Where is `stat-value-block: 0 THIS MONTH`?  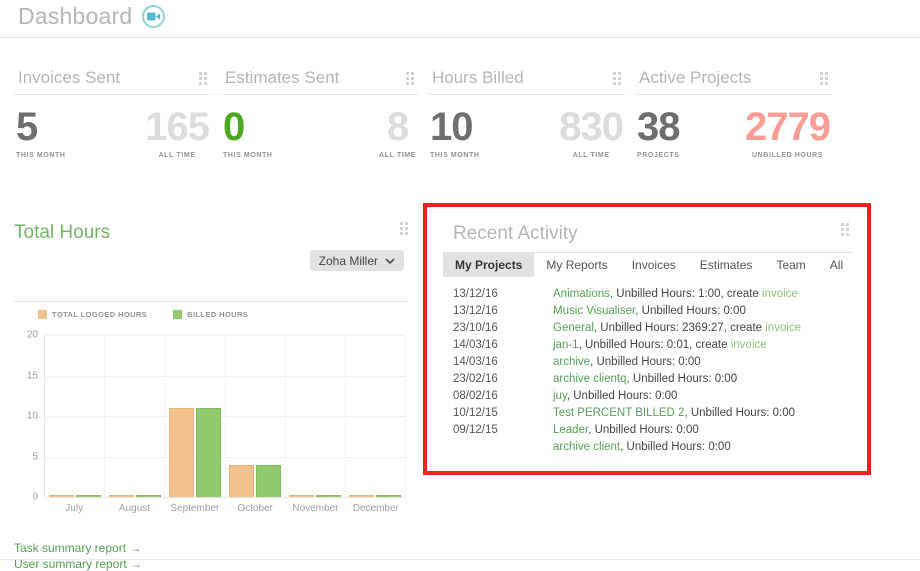
stat-value-block: 0 THIS MONTH is located at coordinates (248, 132).